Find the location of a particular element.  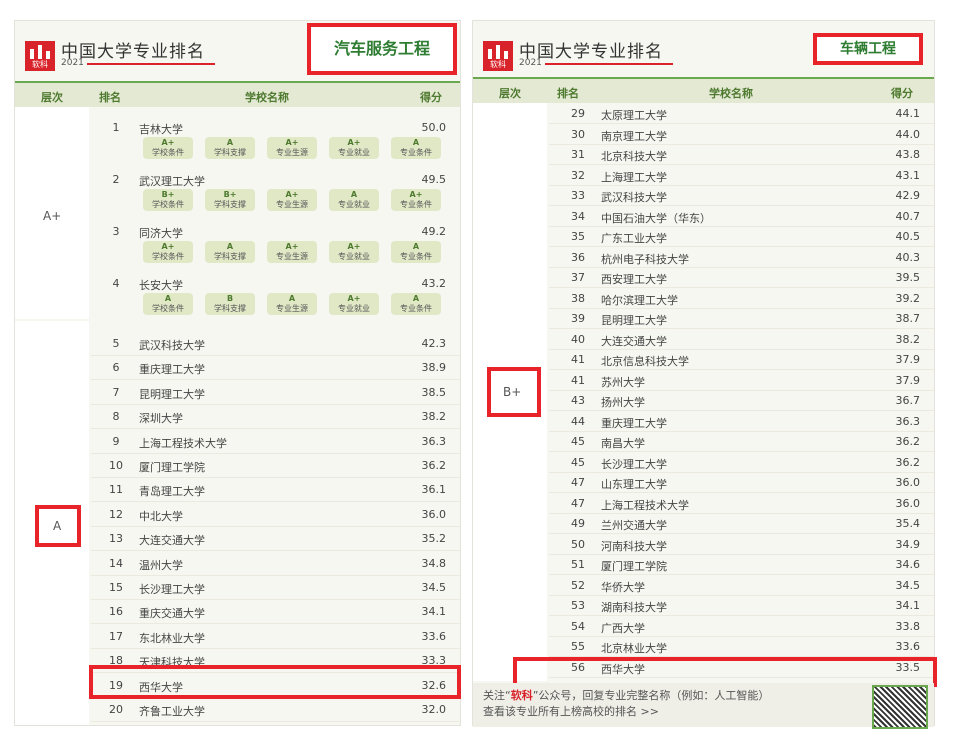

rank: 8 is located at coordinates (116, 417).